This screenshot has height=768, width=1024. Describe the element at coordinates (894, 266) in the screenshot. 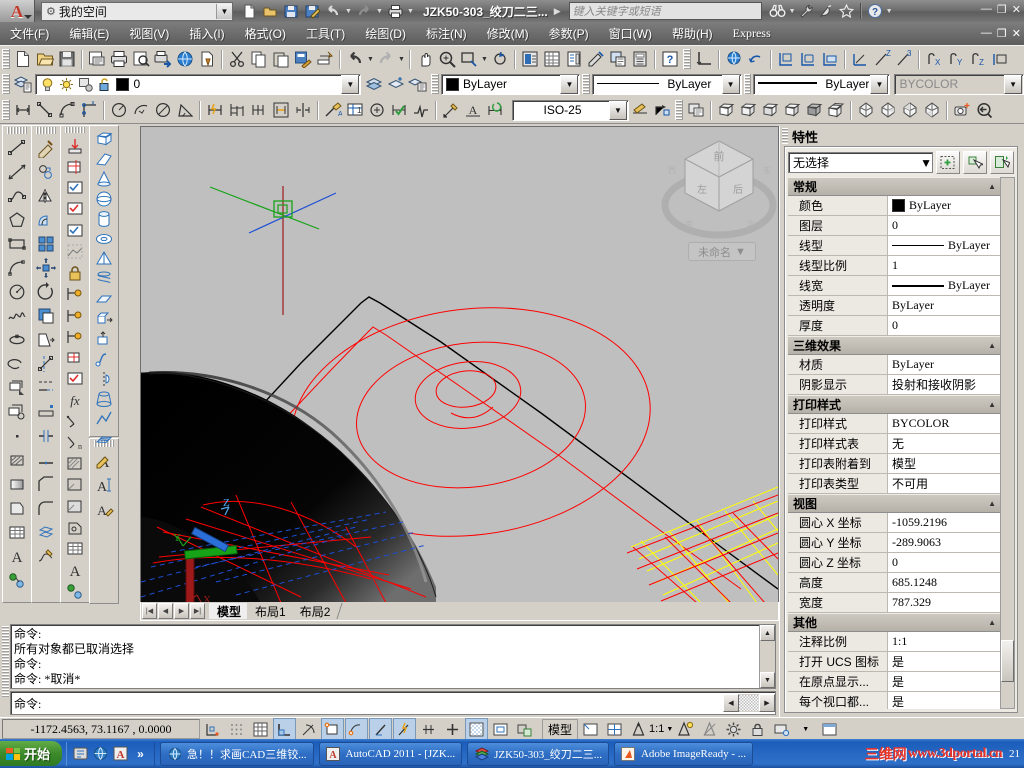

I see `property-row: 线型比例 1` at that location.